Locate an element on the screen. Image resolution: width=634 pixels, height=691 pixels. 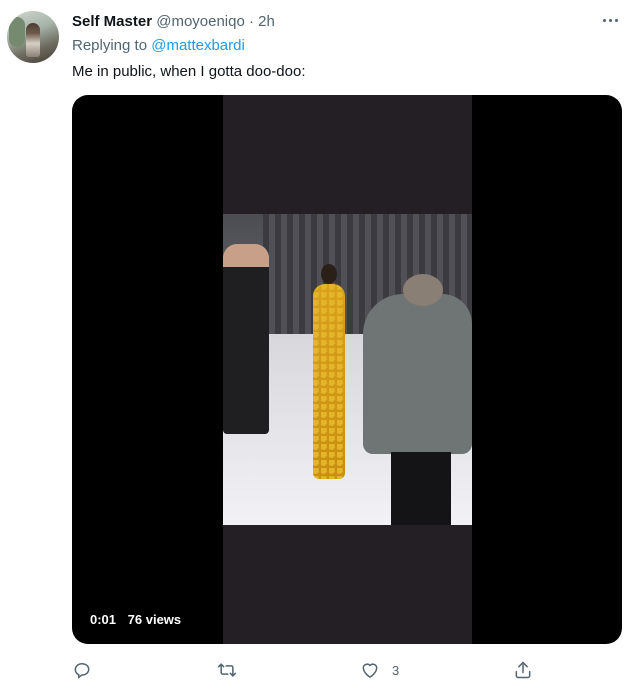
display-name: Self Master is located at coordinates (112, 21).